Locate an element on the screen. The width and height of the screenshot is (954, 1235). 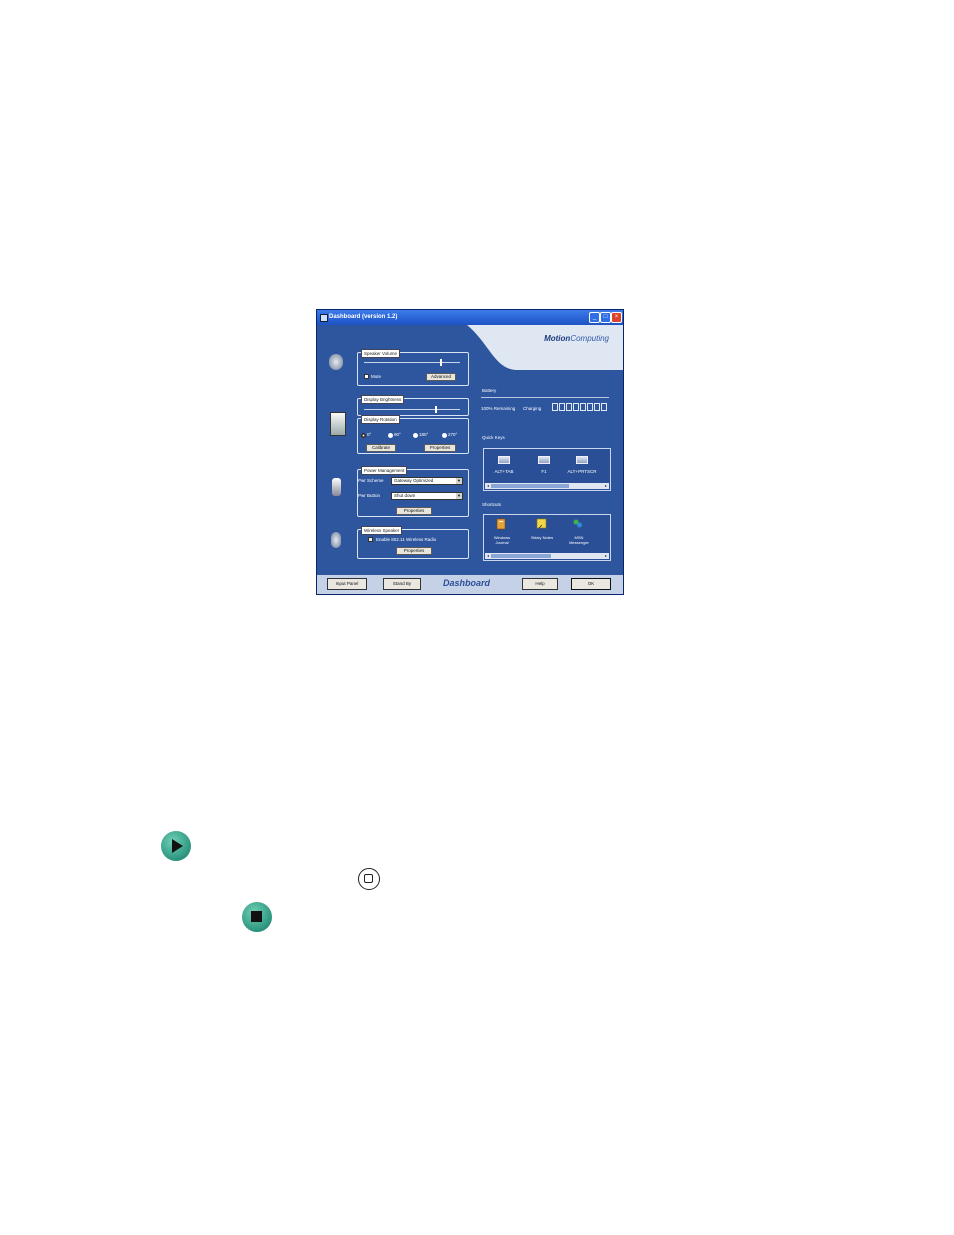
rotation-0-radio is located at coordinates (363, 435).